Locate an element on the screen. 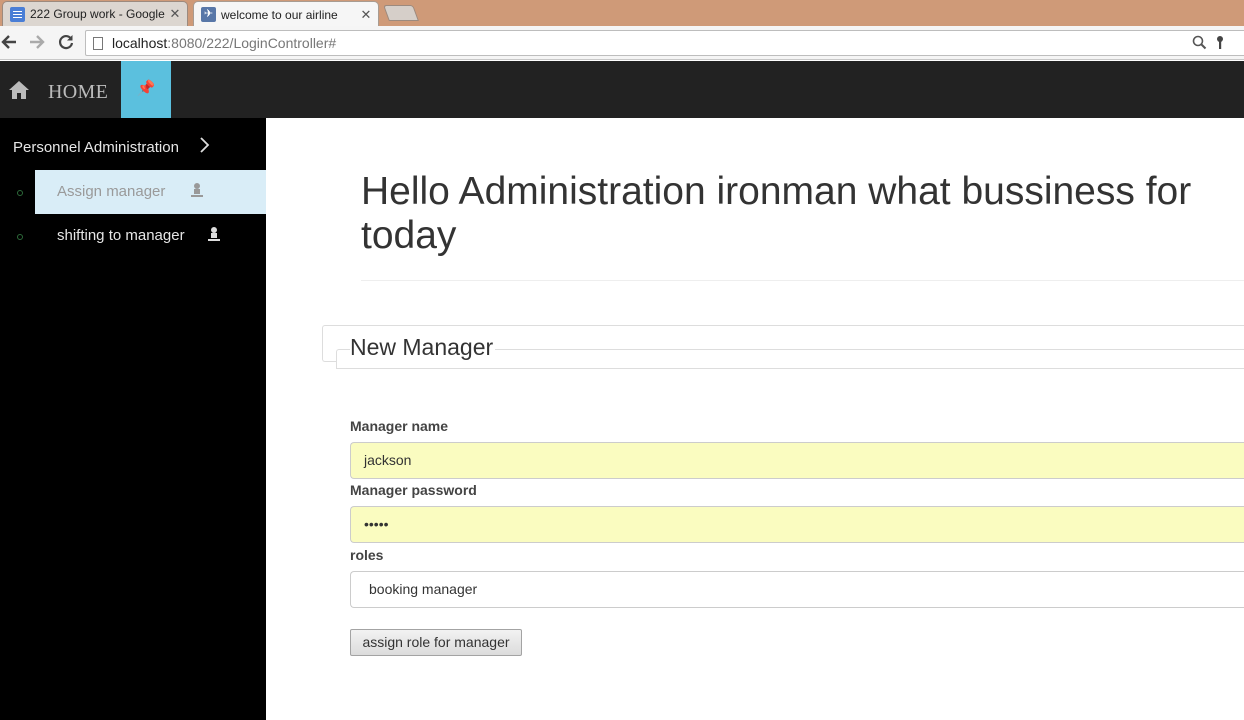 The height and width of the screenshot is (720, 1244). browser-toolbar: localhost:8080/222/LoginController# is located at coordinates (622, 43).